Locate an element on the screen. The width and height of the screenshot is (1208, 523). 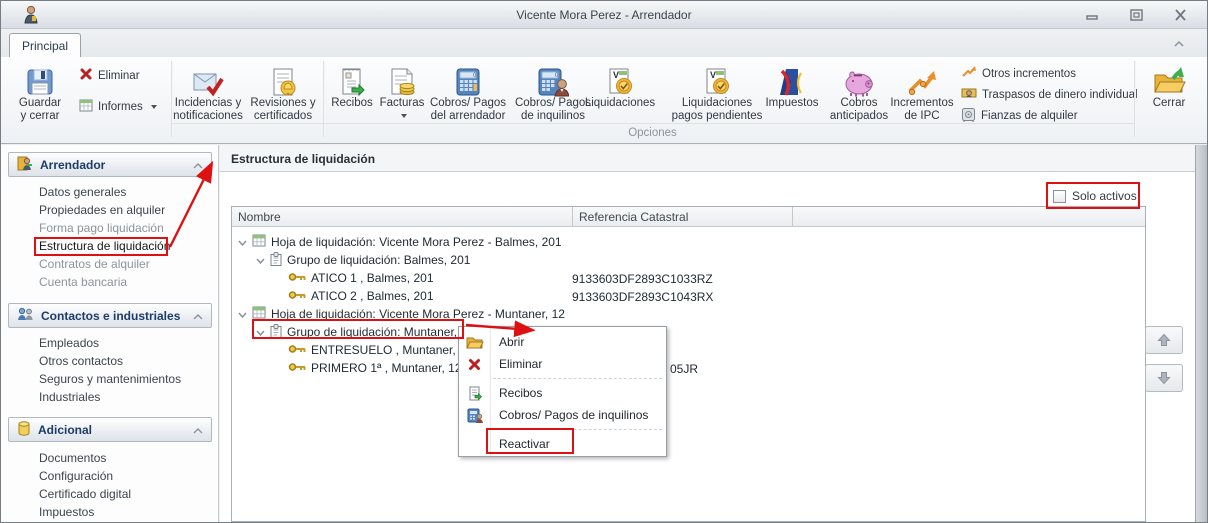
menu-separator is located at coordinates (577, 429).